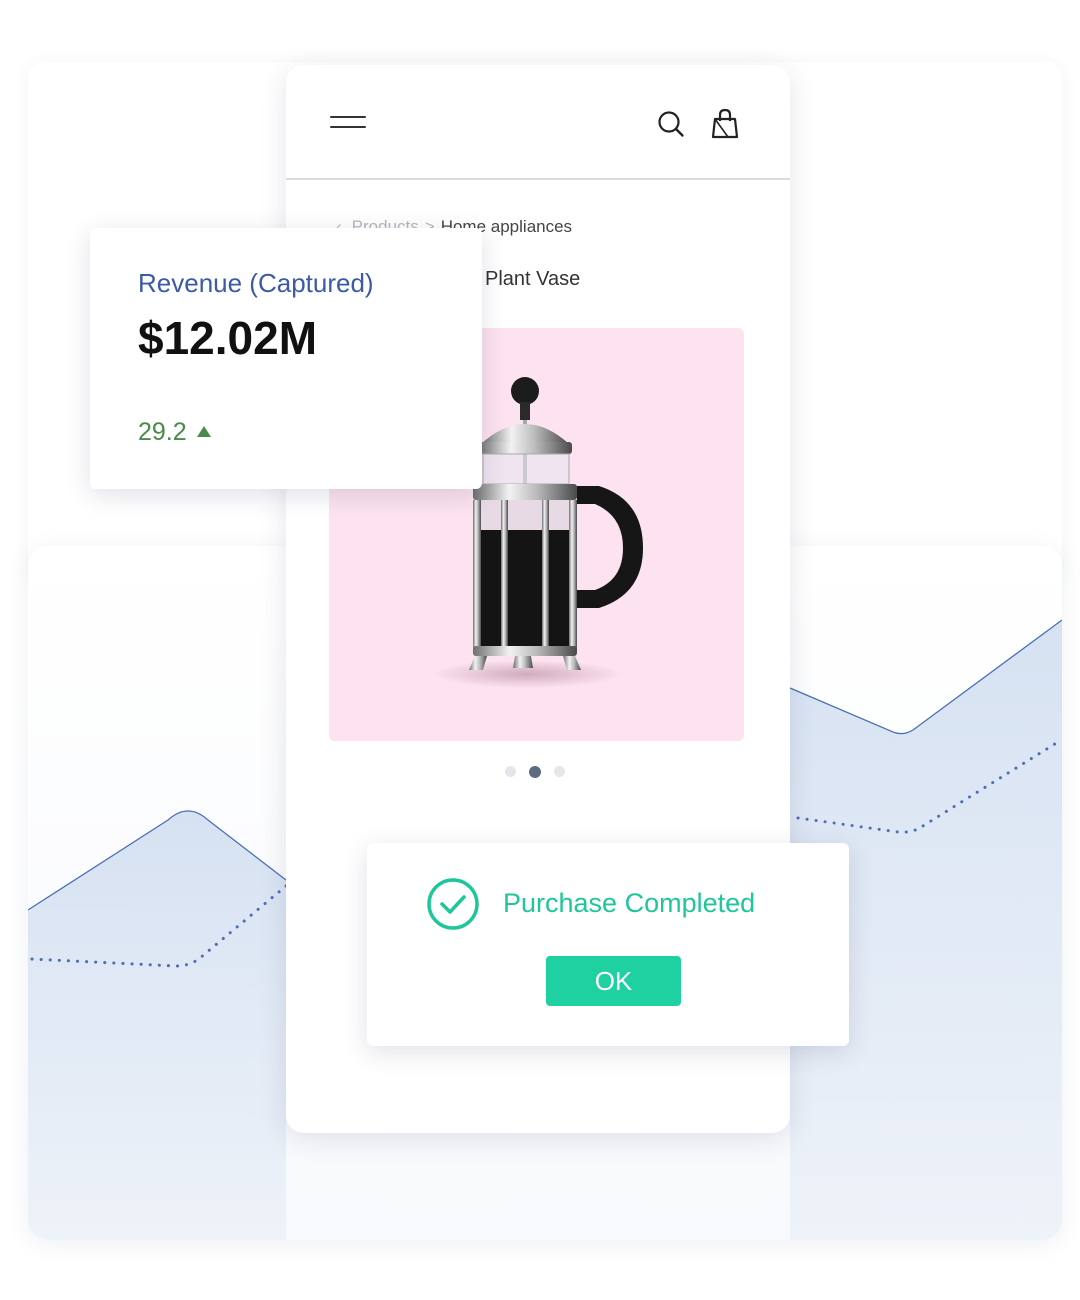  I want to click on dialog-message: Purchase Completed, so click(629, 903).